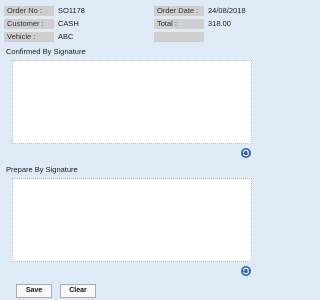 The height and width of the screenshot is (300, 320). I want to click on save-button: Save, so click(34, 291).